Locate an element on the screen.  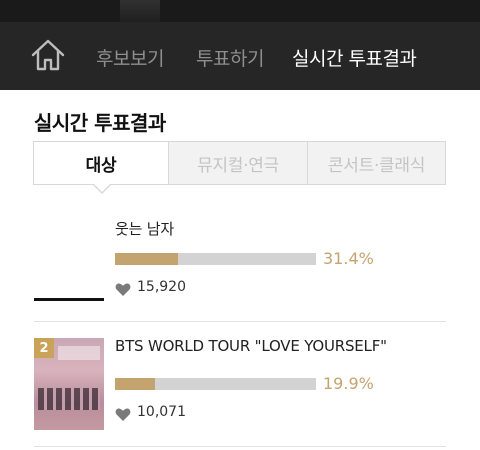
poster-thumbnail is located at coordinates (69, 255).